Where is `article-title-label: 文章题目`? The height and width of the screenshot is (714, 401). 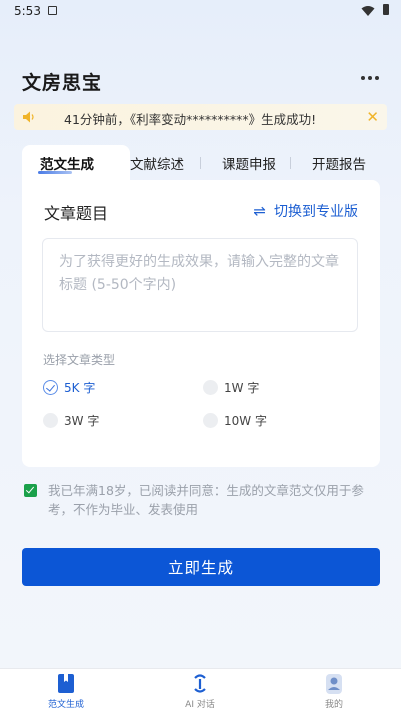
article-title-label: 文章题目 is located at coordinates (76, 213).